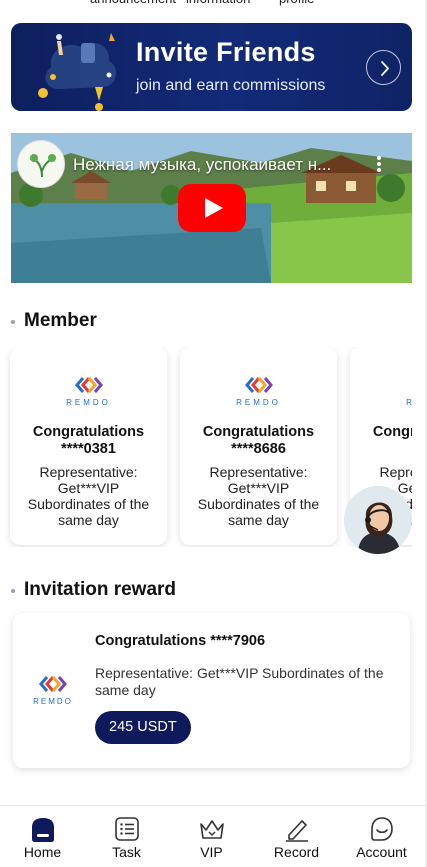 This screenshot has height=867, width=427. What do you see at coordinates (42, 852) in the screenshot?
I see `tab-label: Home` at bounding box center [42, 852].